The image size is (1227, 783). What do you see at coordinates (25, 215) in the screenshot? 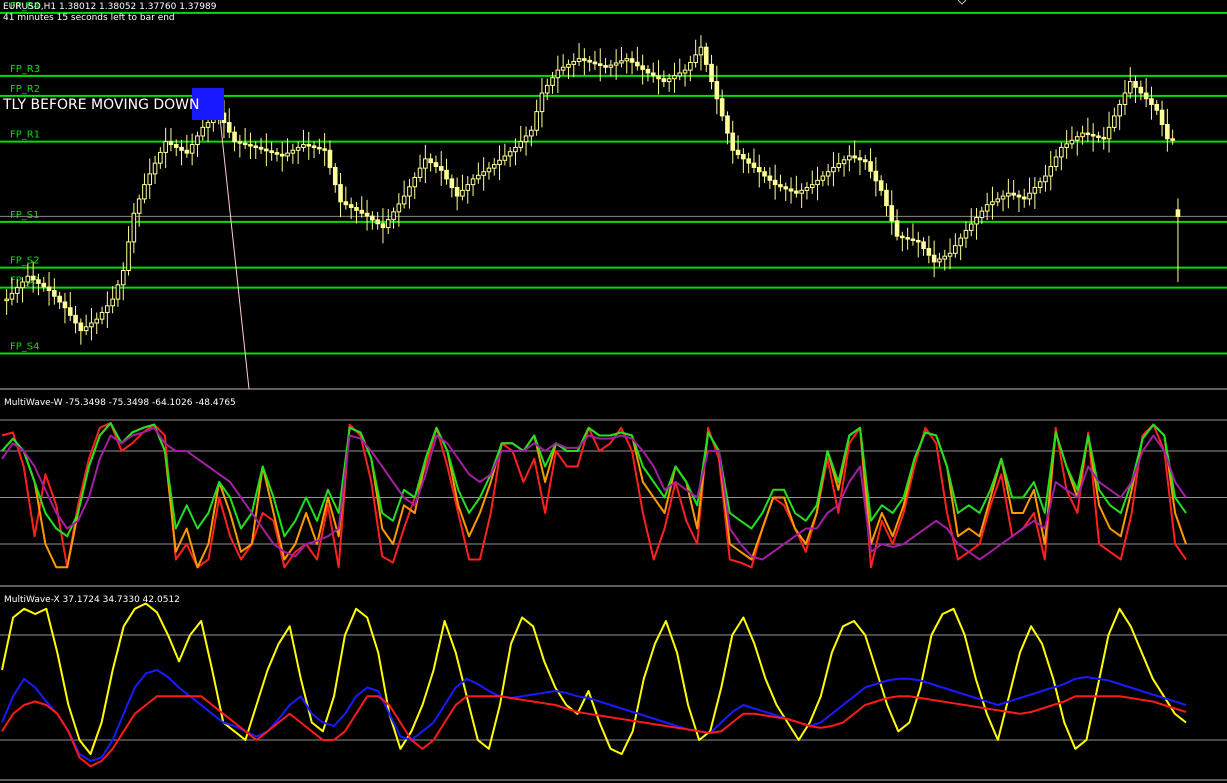
I see `level-label-fp_s1: FP_S1` at bounding box center [25, 215].